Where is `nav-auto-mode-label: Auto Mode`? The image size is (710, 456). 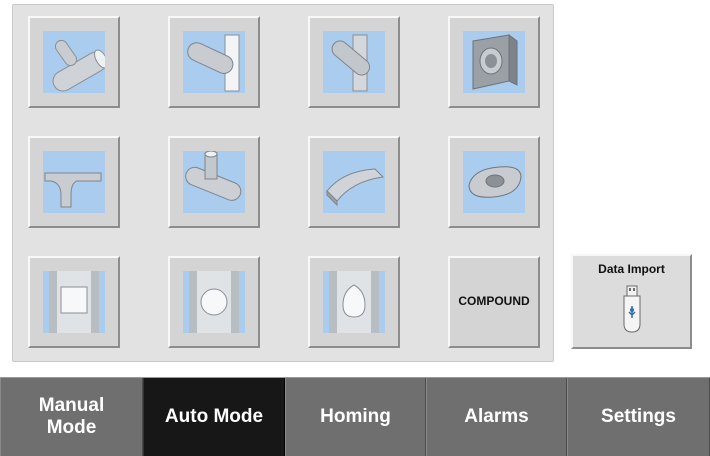
nav-auto-mode-label: Auto Mode is located at coordinates (214, 416).